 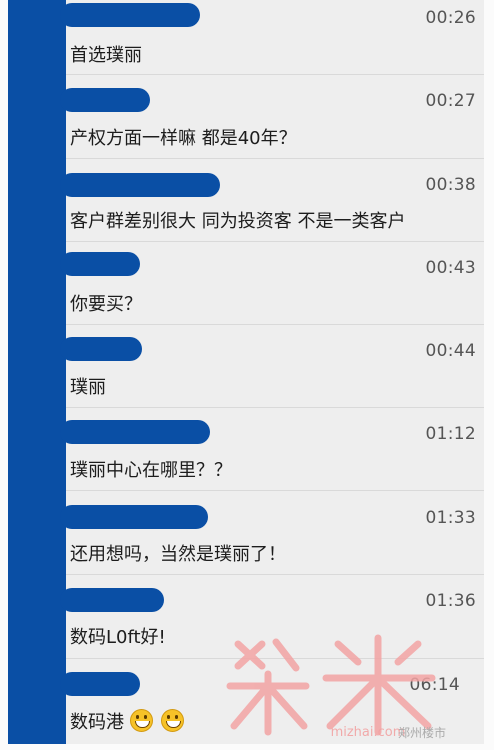 I want to click on message-text-content: 数码港, so click(x=97, y=722).